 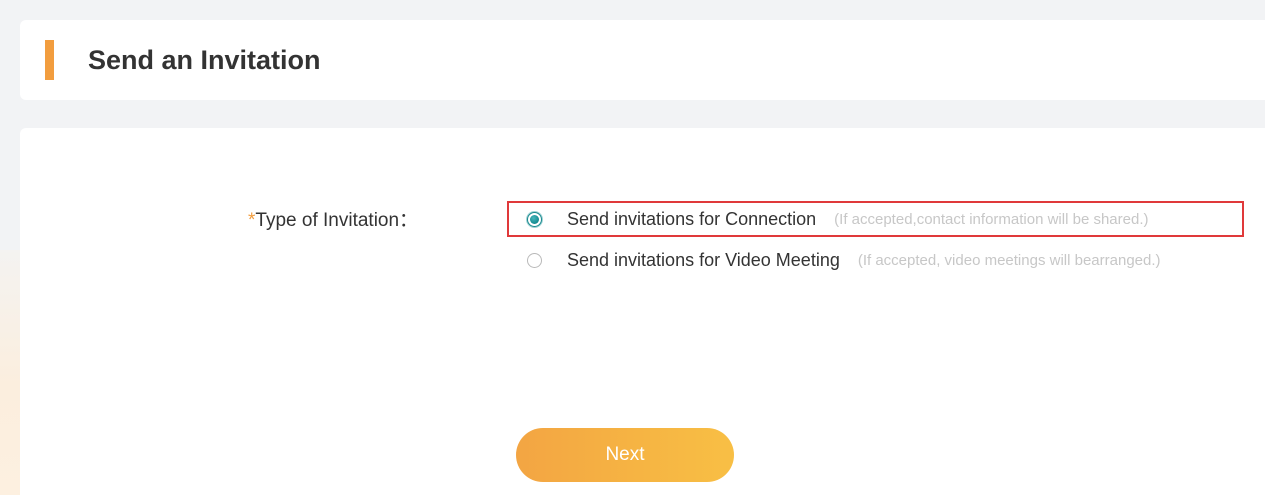 What do you see at coordinates (534, 260) in the screenshot?
I see `radio-video-meeting` at bounding box center [534, 260].